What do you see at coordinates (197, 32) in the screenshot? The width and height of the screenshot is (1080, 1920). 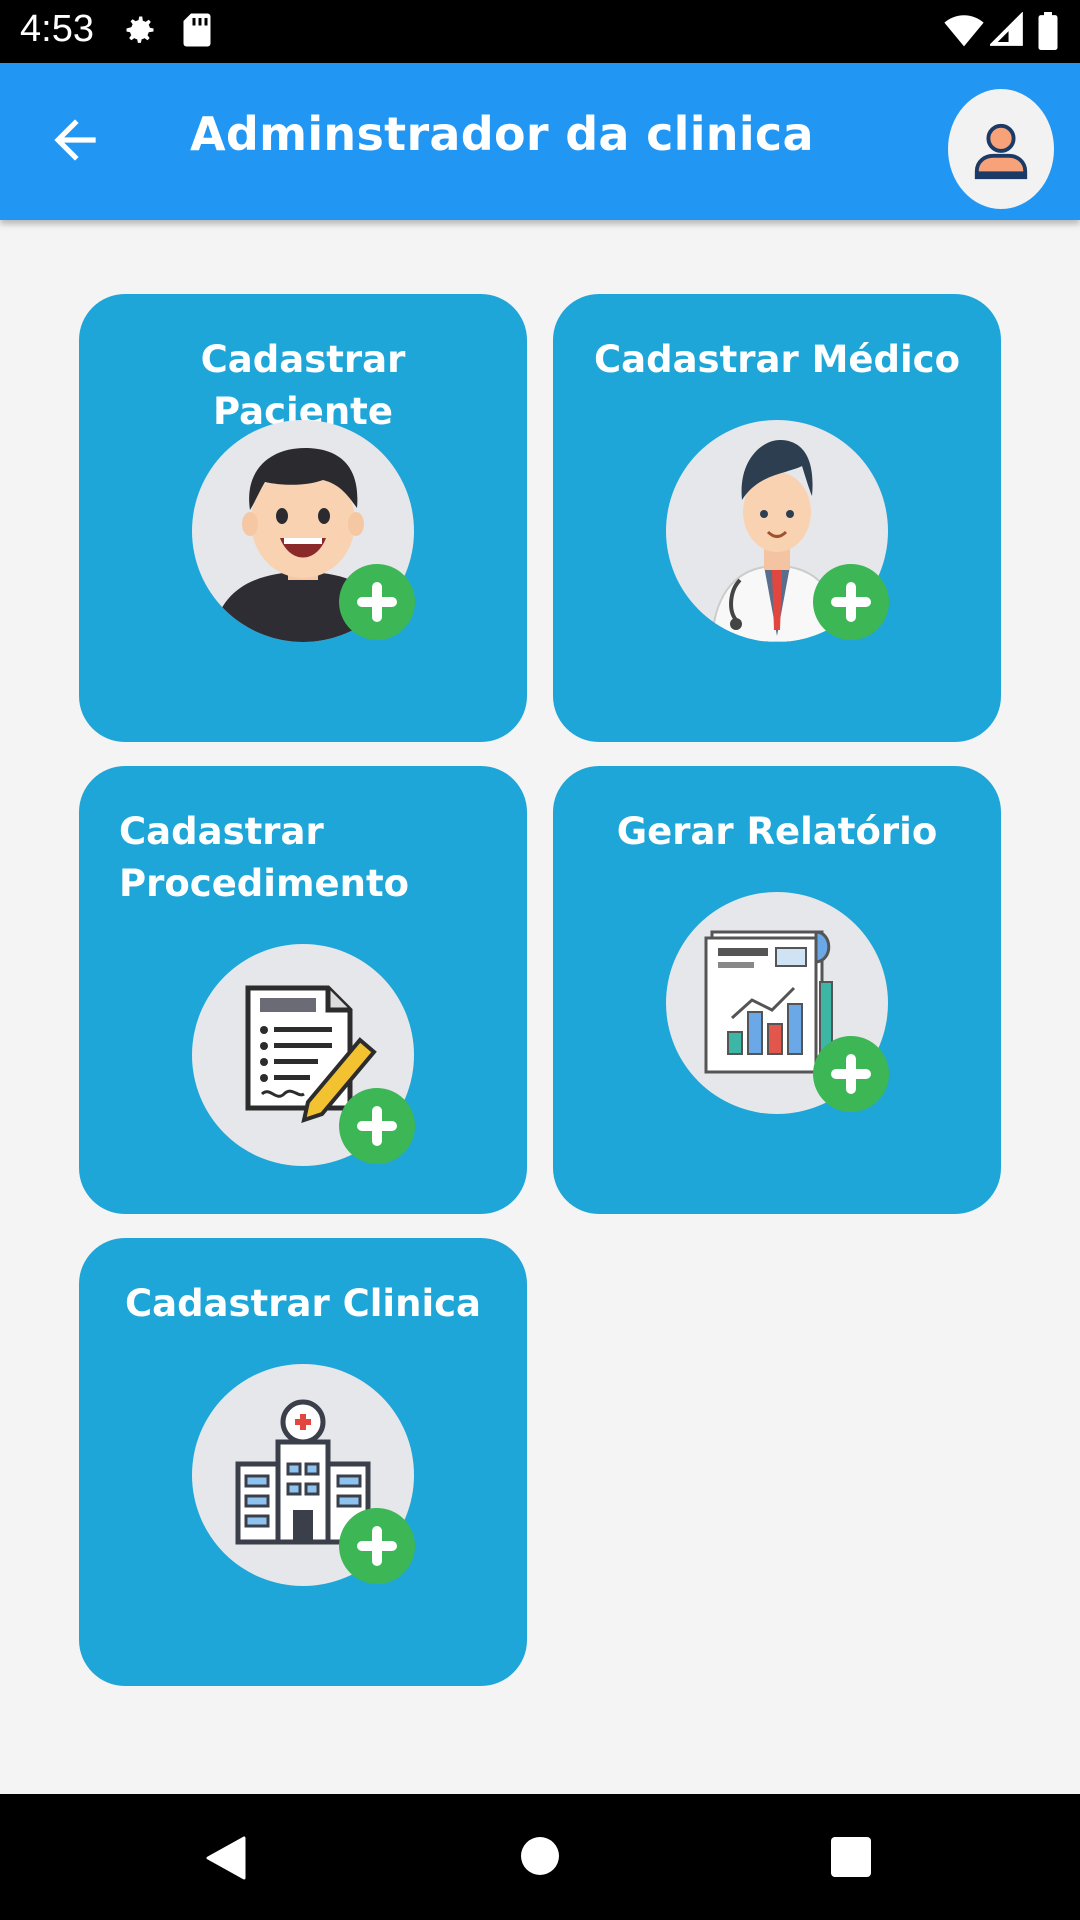 I see `sd-card-icon` at bounding box center [197, 32].